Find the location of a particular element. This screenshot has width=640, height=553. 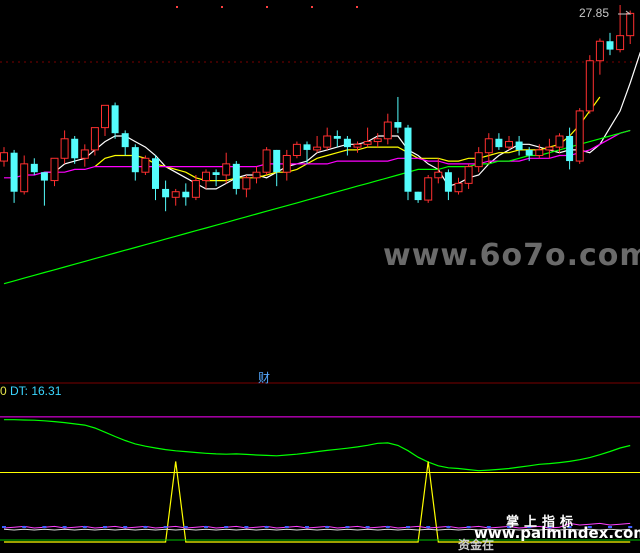

price-high-label: 27.85 is located at coordinates (594, 13).